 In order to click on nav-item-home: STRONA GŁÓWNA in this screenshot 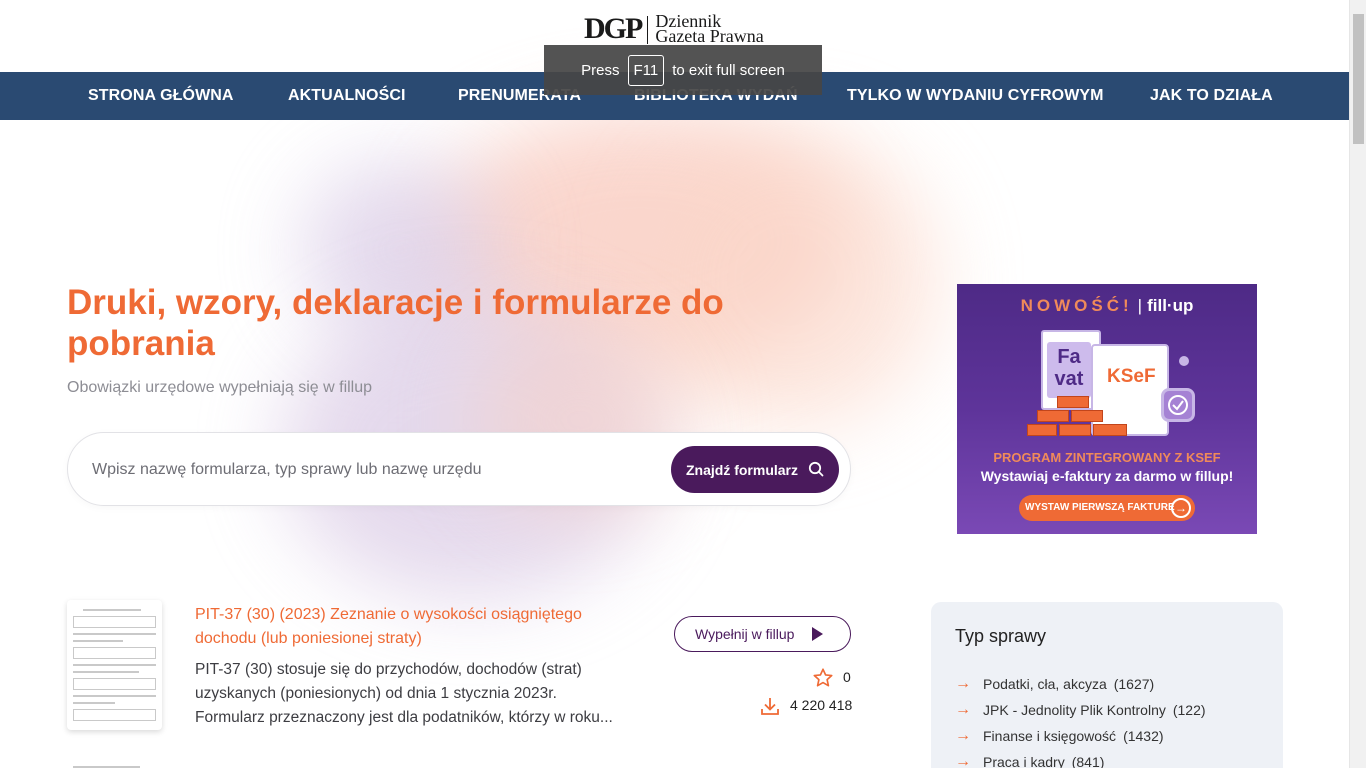, I will do `click(161, 96)`.